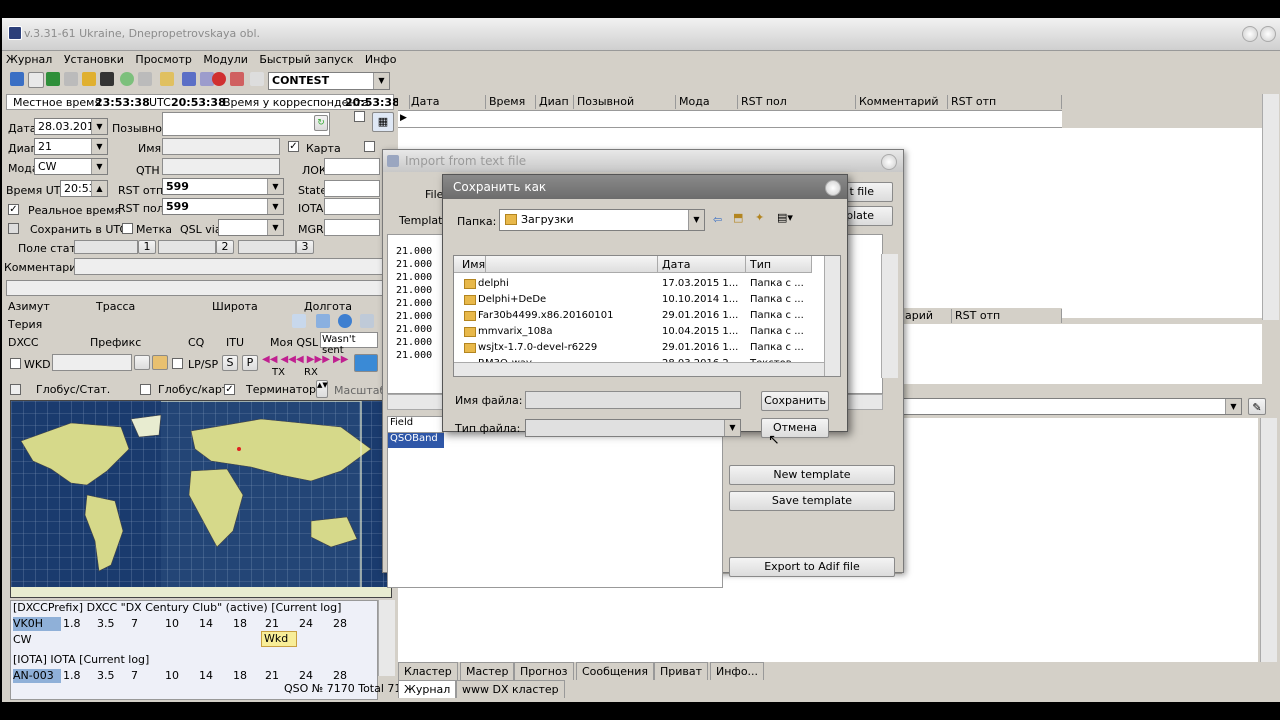 Image resolution: width=1280 pixels, height=720 pixels. What do you see at coordinates (730, 119) in the screenshot?
I see `qso-grid-row: ▶` at bounding box center [730, 119].